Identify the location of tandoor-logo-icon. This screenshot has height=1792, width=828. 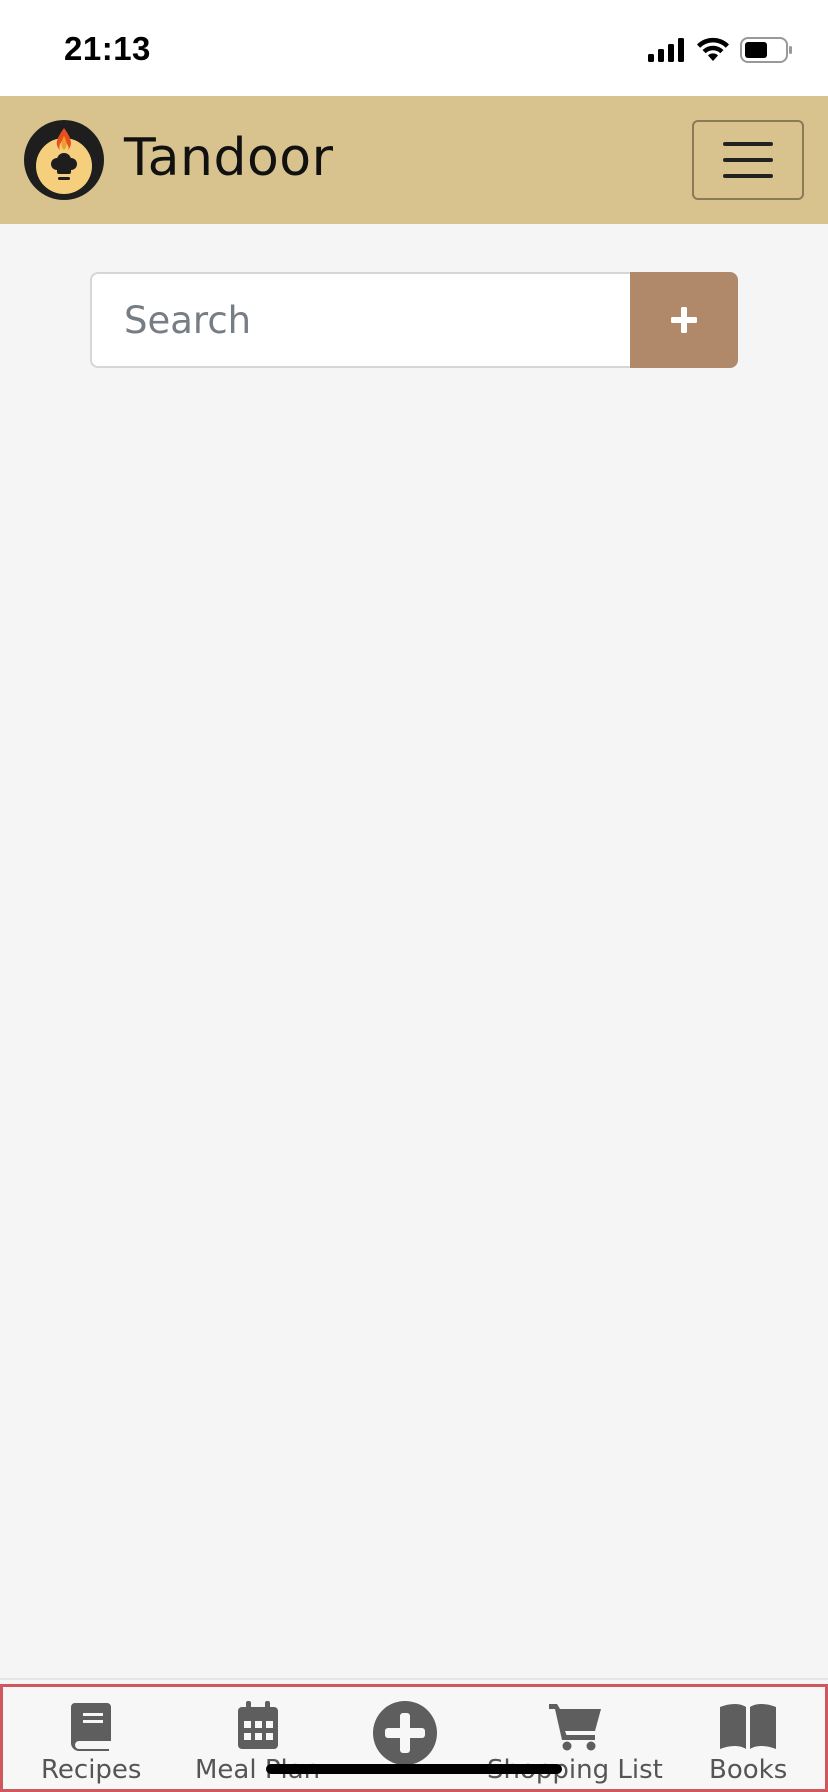
(64, 160).